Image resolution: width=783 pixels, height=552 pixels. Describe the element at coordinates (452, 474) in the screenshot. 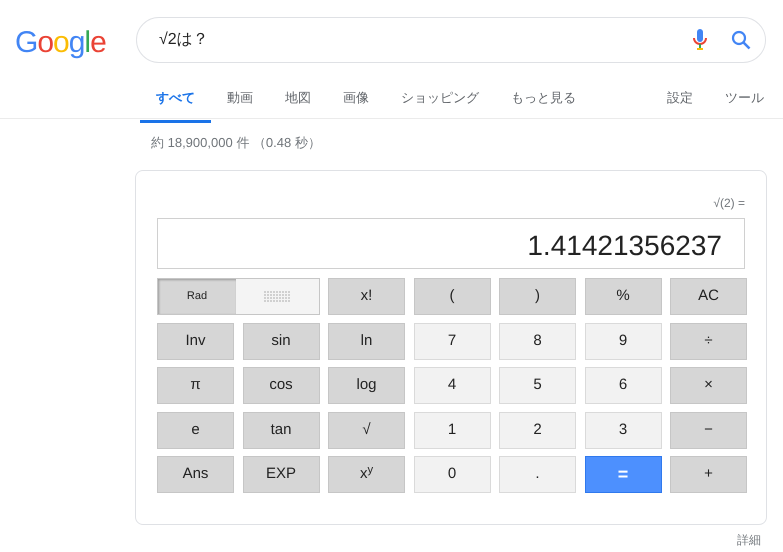

I see `calculator-key: 0` at that location.